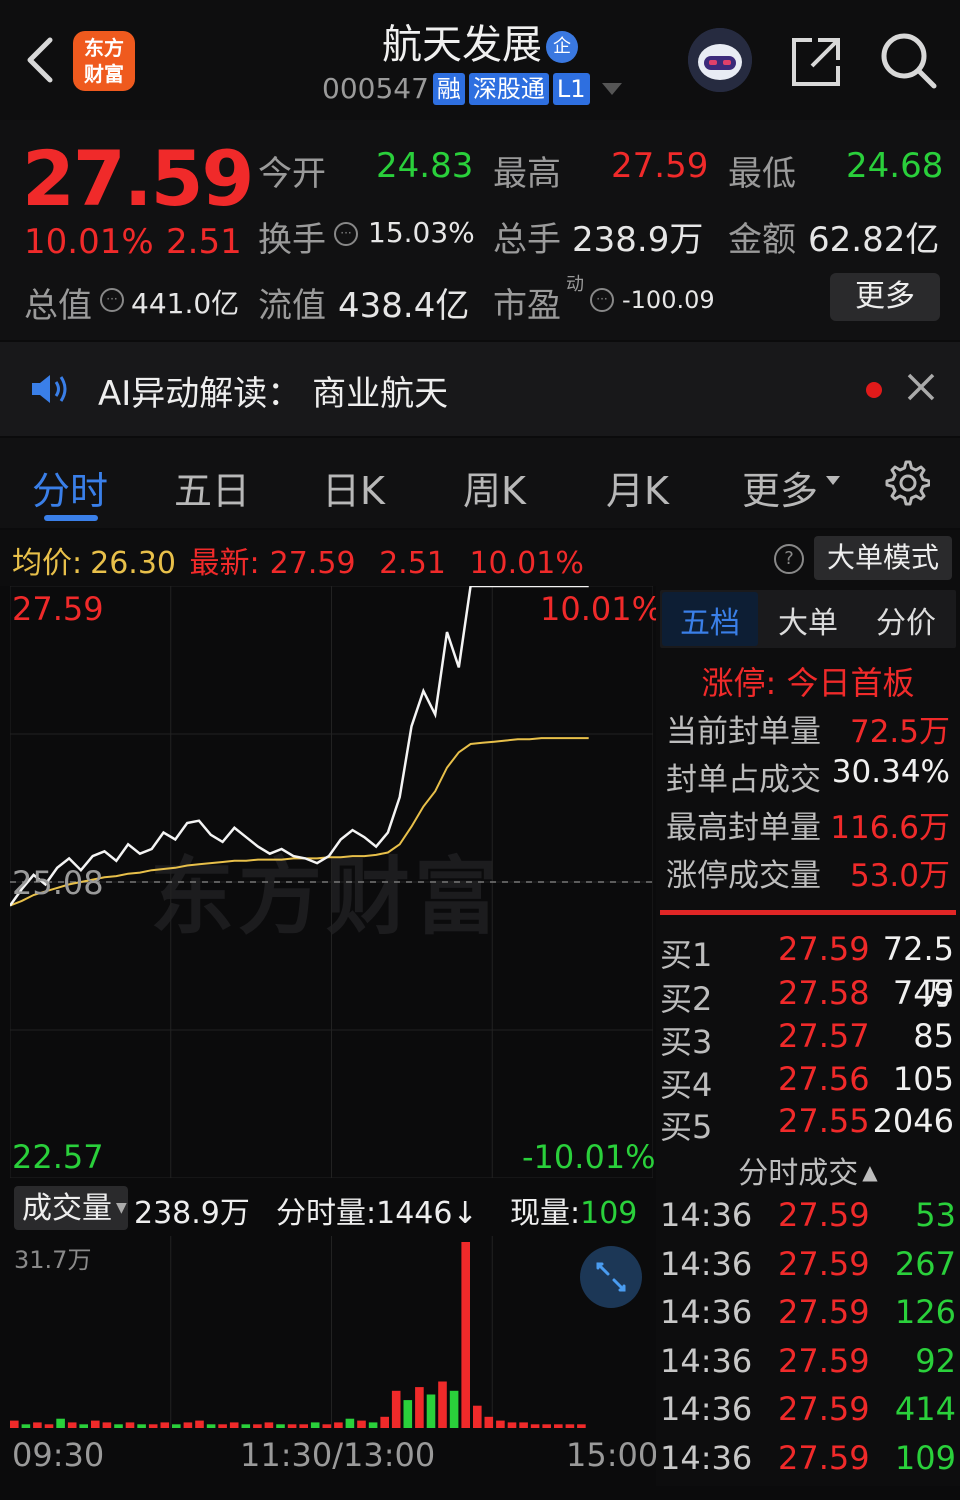 The height and width of the screenshot is (1500, 960). What do you see at coordinates (53, 1260) in the screenshot?
I see `volume-axis-max: 31.7万` at bounding box center [53, 1260].